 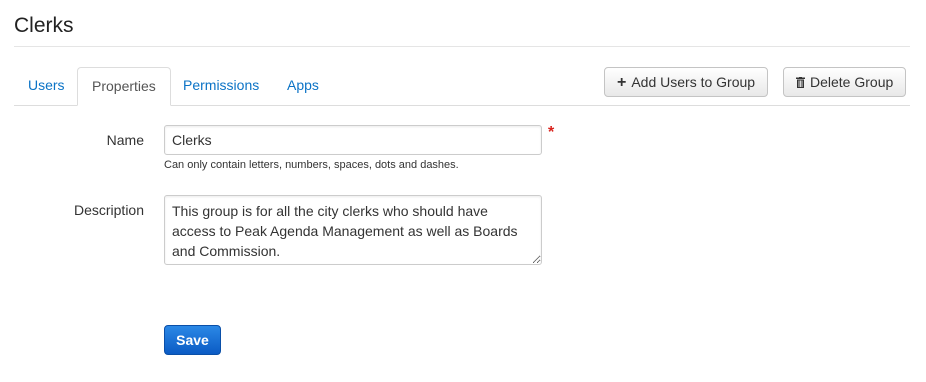 I want to click on name-field, so click(x=353, y=140).